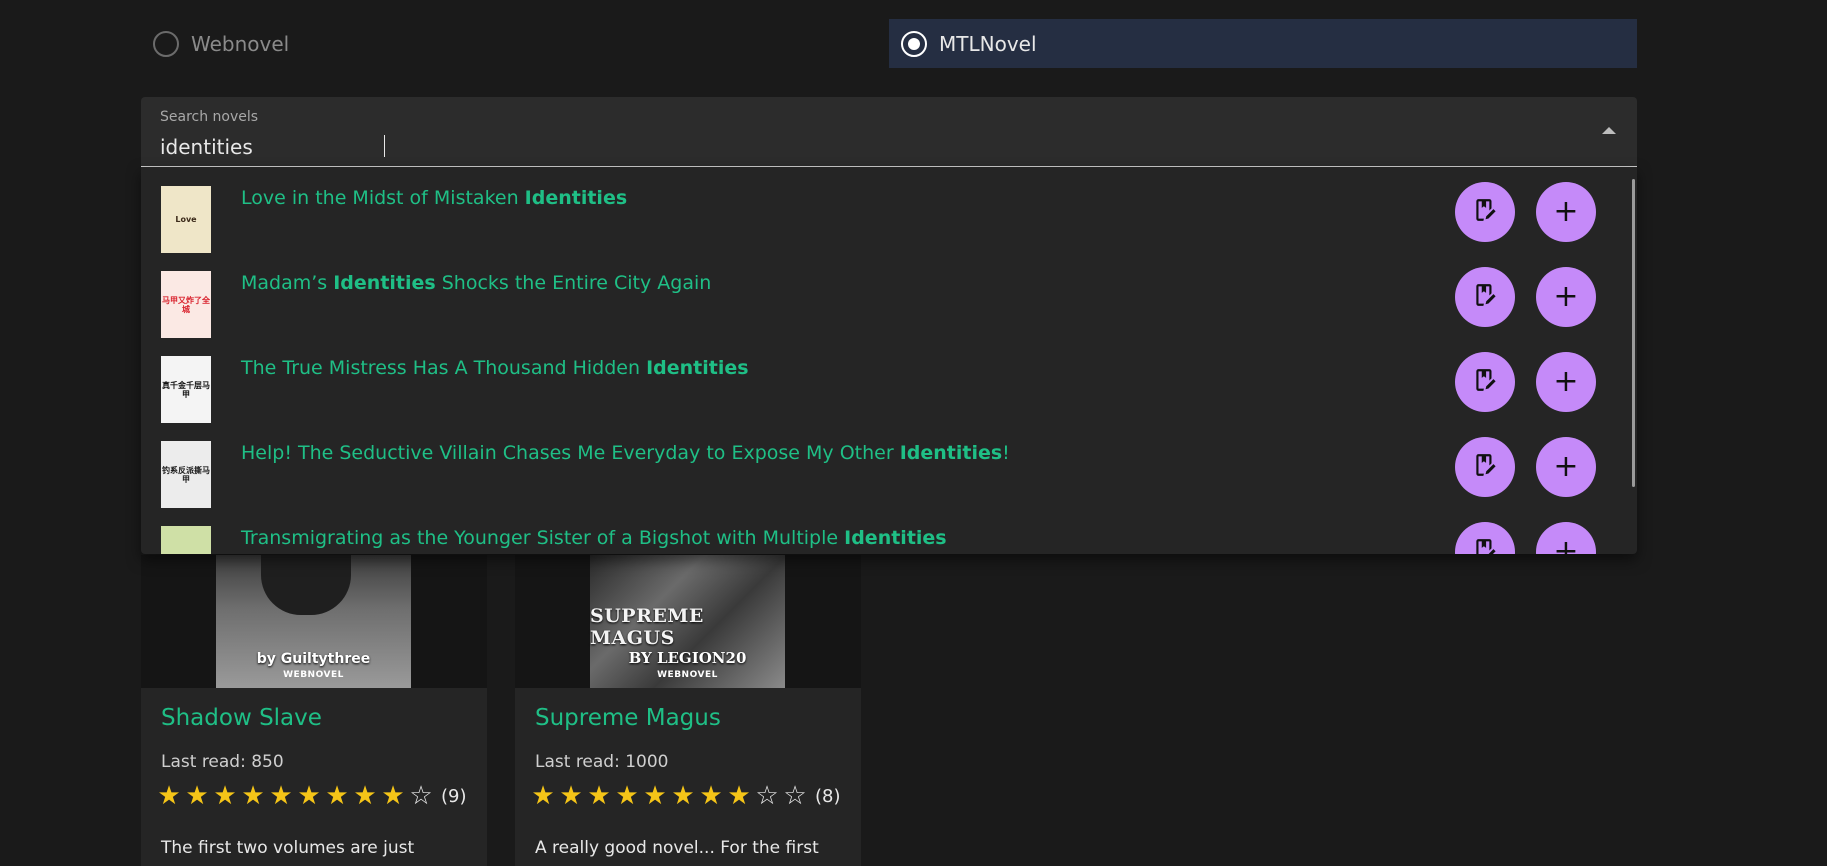 Image resolution: width=1827 pixels, height=866 pixels. Describe the element at coordinates (602, 762) in the screenshot. I see `last-read: Last read: 1000` at that location.